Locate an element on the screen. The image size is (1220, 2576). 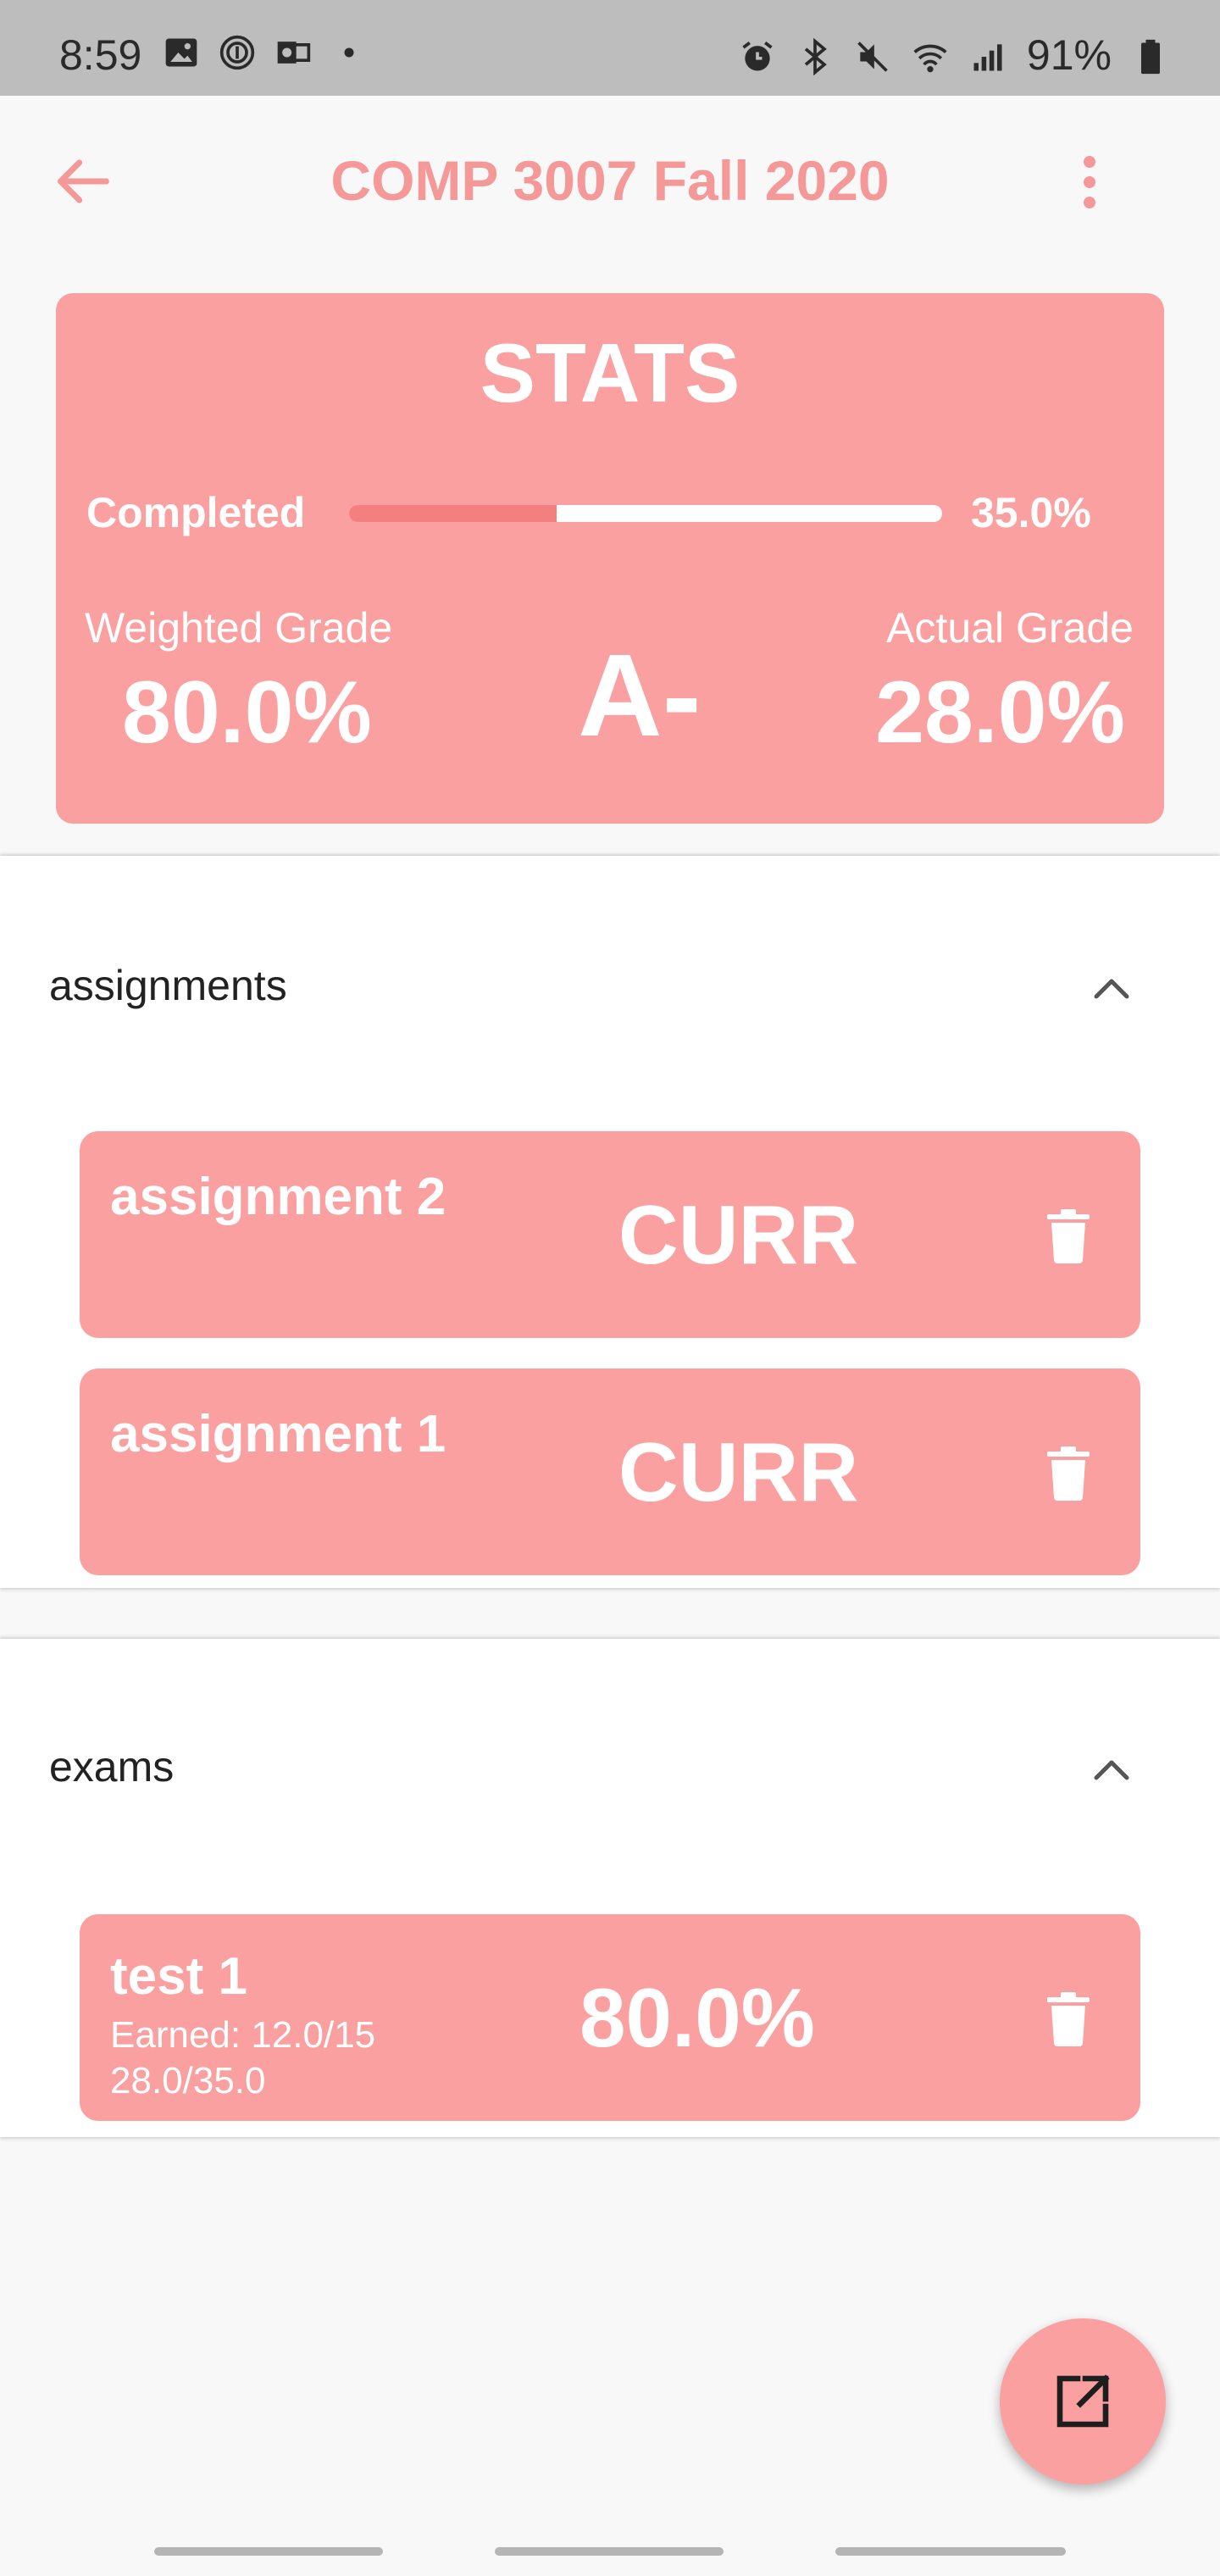
item-score: 80.0% is located at coordinates (697, 2017).